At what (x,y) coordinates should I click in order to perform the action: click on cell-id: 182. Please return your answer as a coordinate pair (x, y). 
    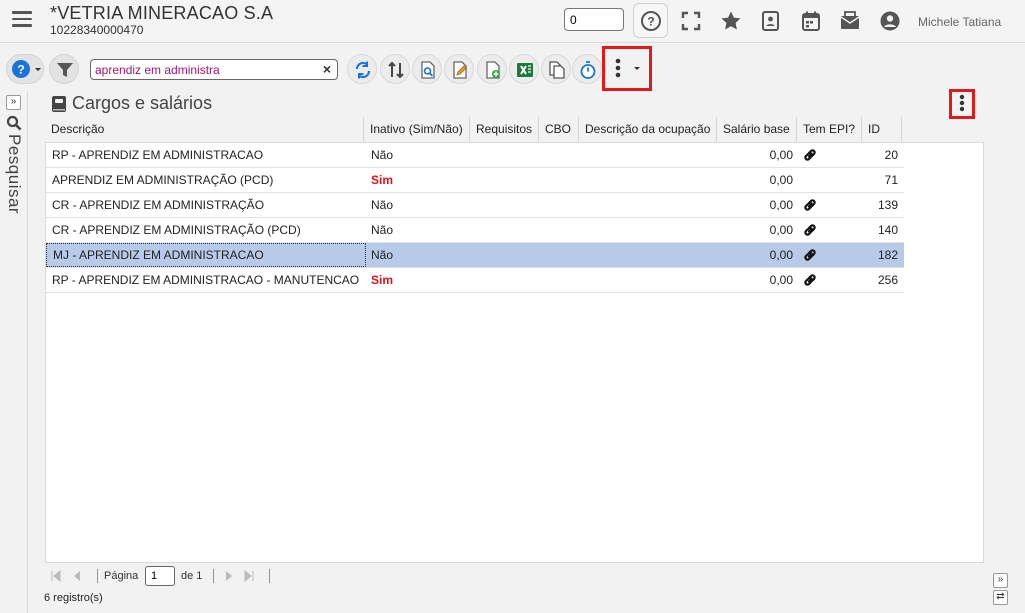
    Looking at the image, I should click on (887, 255).